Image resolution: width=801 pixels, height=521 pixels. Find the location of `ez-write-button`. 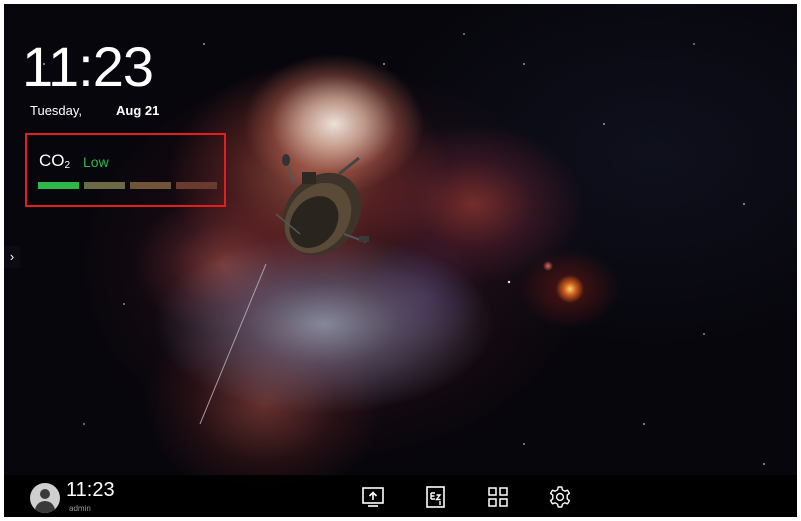

ez-write-button is located at coordinates (436, 497).